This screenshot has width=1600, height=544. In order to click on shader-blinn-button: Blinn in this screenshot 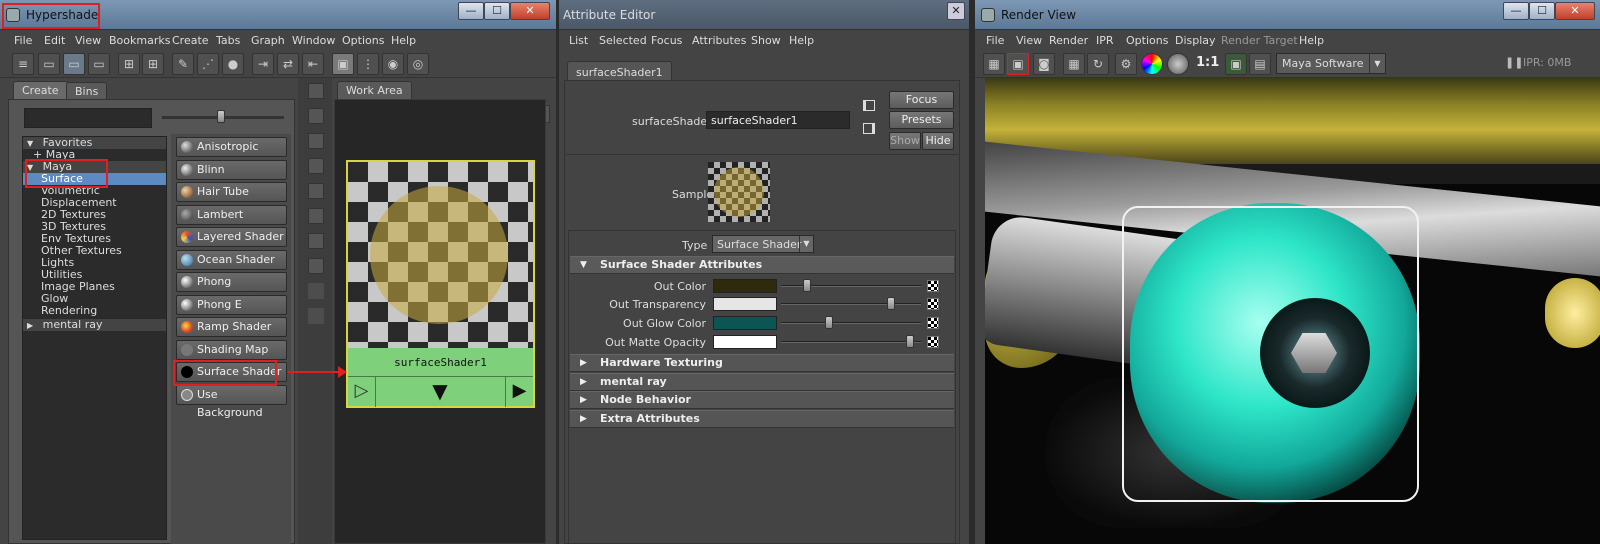, I will do `click(231, 170)`.